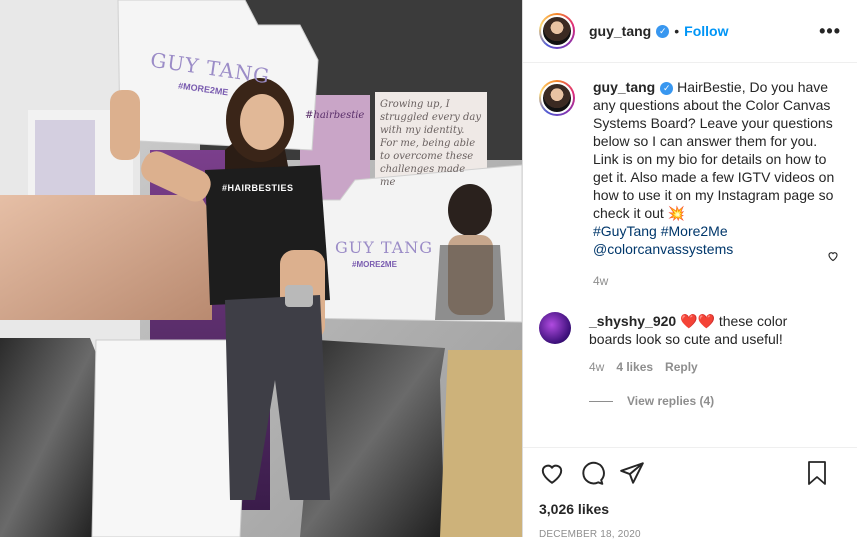 This screenshot has width=857, height=540. I want to click on bookmark-icon, so click(817, 475).